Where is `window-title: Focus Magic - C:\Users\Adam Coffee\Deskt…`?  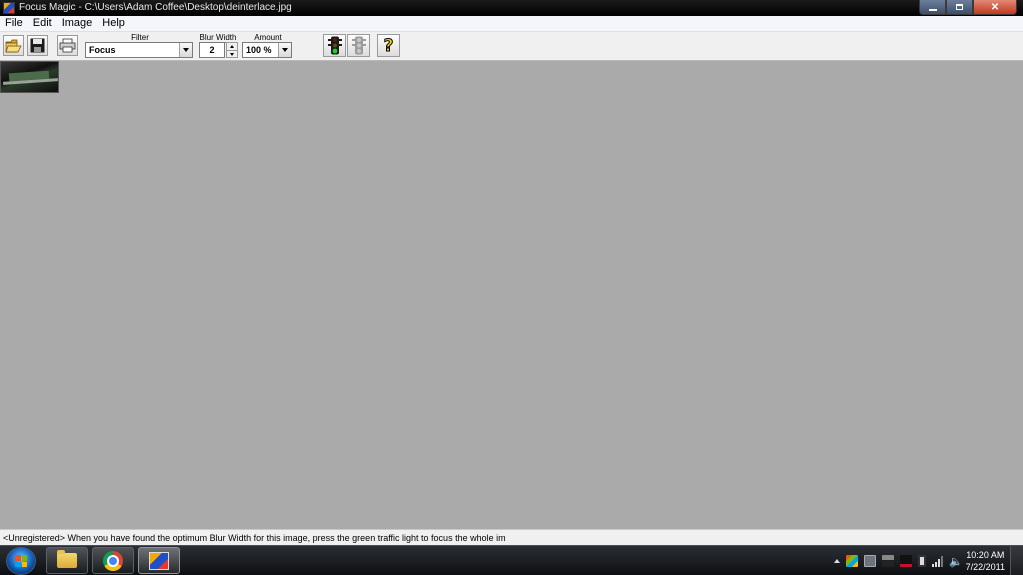
window-title: Focus Magic - C:\Users\Adam Coffee\Deskt… is located at coordinates (155, 7).